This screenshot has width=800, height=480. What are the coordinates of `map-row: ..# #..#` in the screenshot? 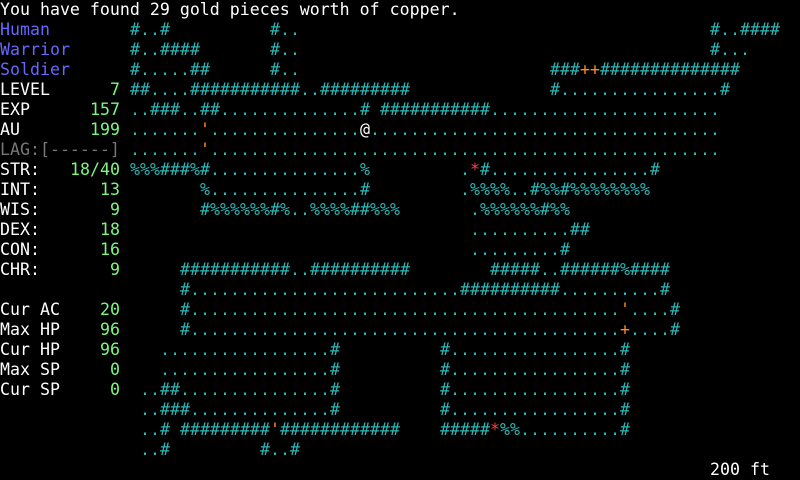 It's located at (220, 449).